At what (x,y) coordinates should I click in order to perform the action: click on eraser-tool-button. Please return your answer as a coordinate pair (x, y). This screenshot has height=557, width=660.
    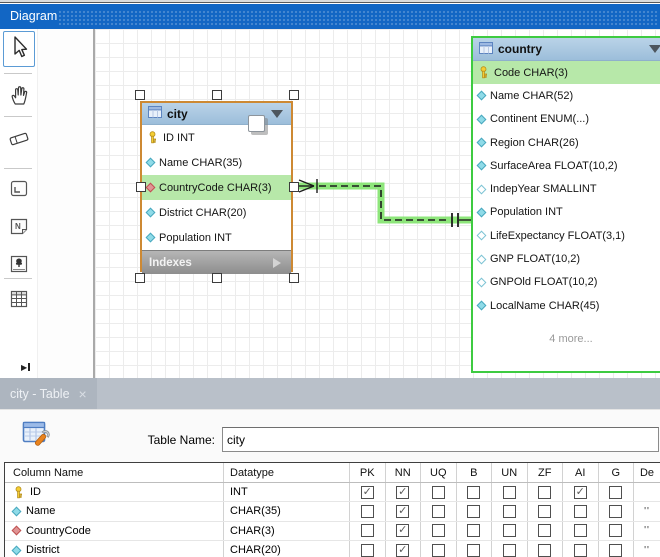
    Looking at the image, I should click on (19, 141).